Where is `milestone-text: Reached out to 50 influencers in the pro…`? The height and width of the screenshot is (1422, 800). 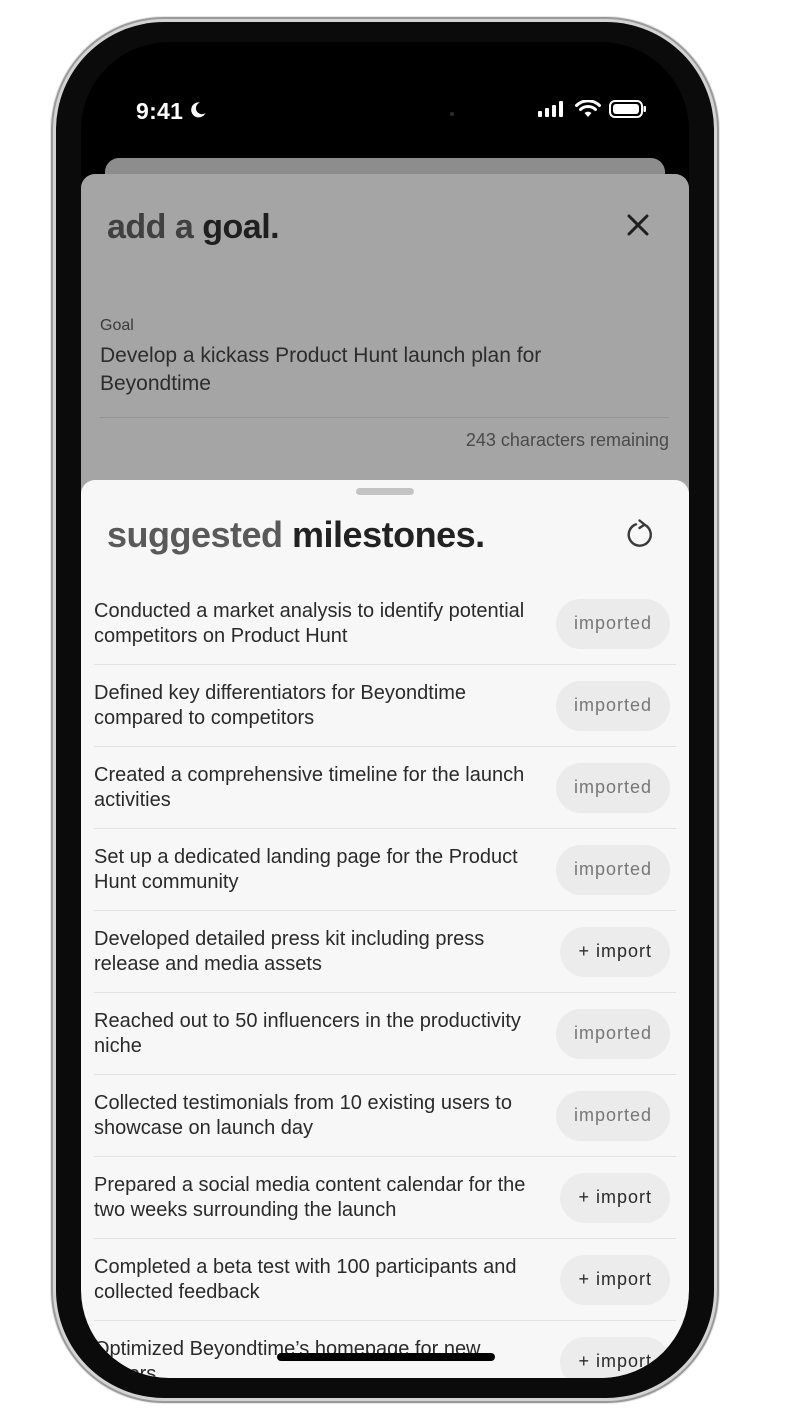
milestone-text: Reached out to 50 influencers in the pro… is located at coordinates (307, 1033).